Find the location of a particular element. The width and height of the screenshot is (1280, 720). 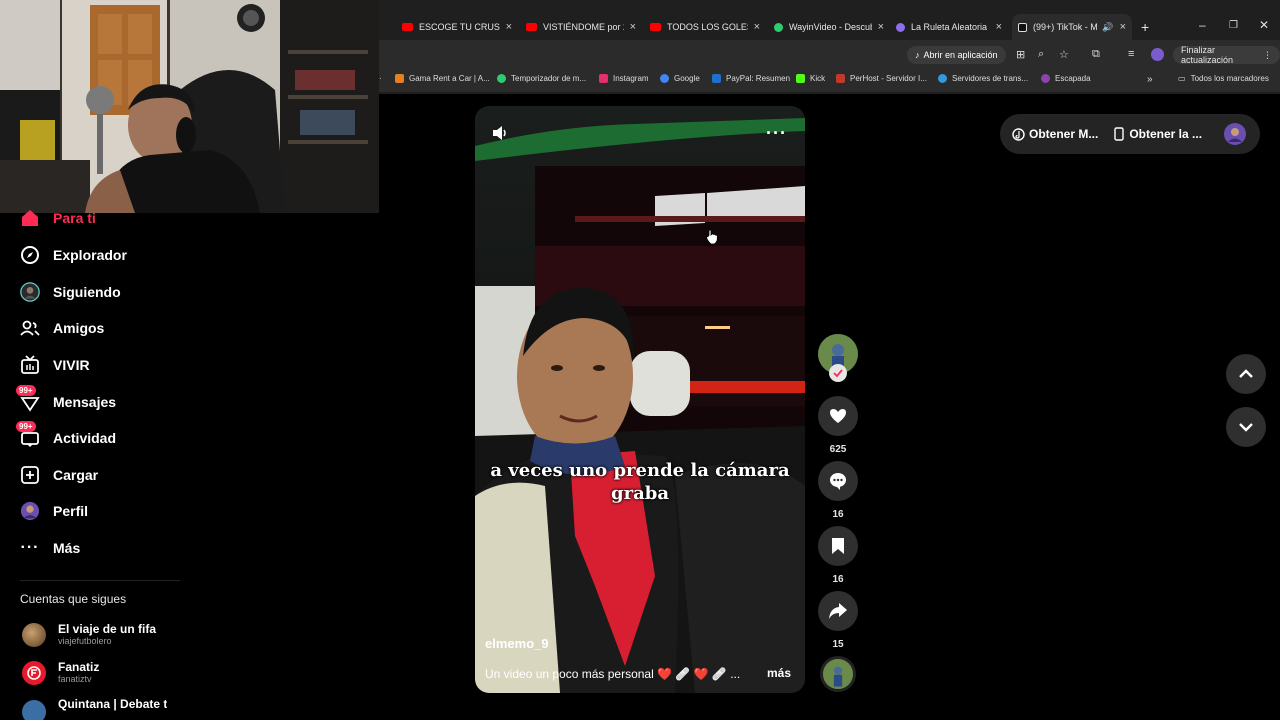

share-icon is located at coordinates (838, 611).